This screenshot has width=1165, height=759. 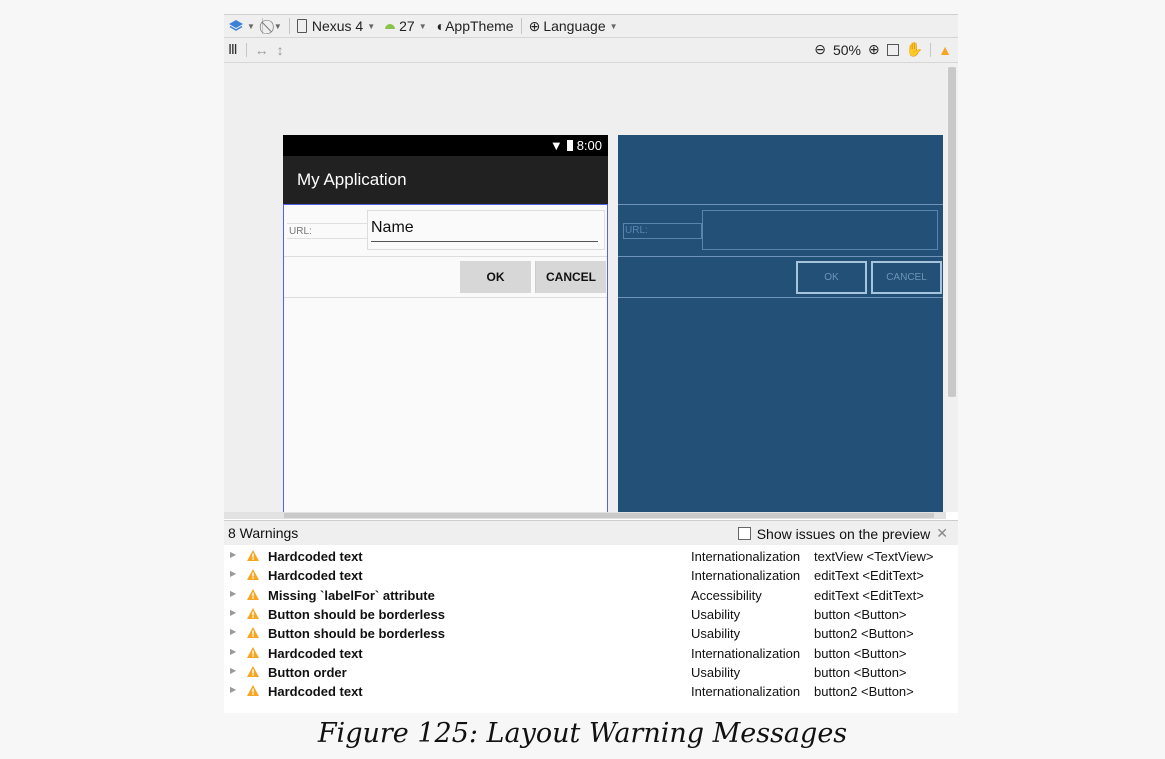 I want to click on blueprint-ok-label: OK, so click(x=831, y=277).